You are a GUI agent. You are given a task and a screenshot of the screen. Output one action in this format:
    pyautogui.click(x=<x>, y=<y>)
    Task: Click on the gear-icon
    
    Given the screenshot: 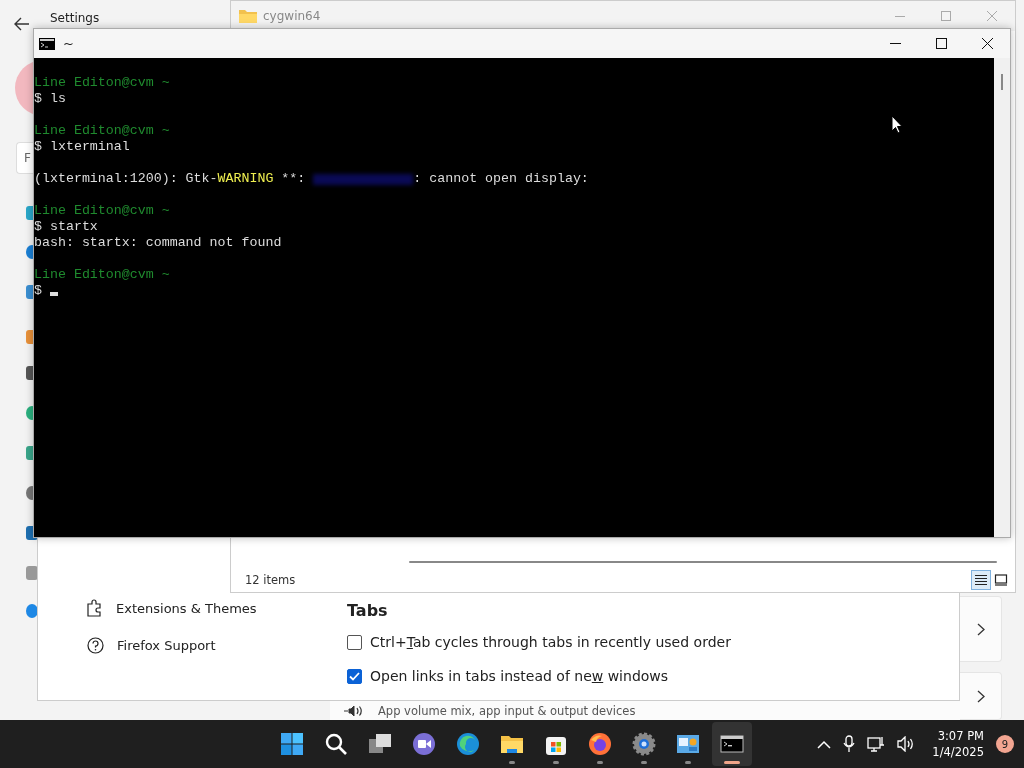 What is the action you would take?
    pyautogui.click(x=644, y=744)
    